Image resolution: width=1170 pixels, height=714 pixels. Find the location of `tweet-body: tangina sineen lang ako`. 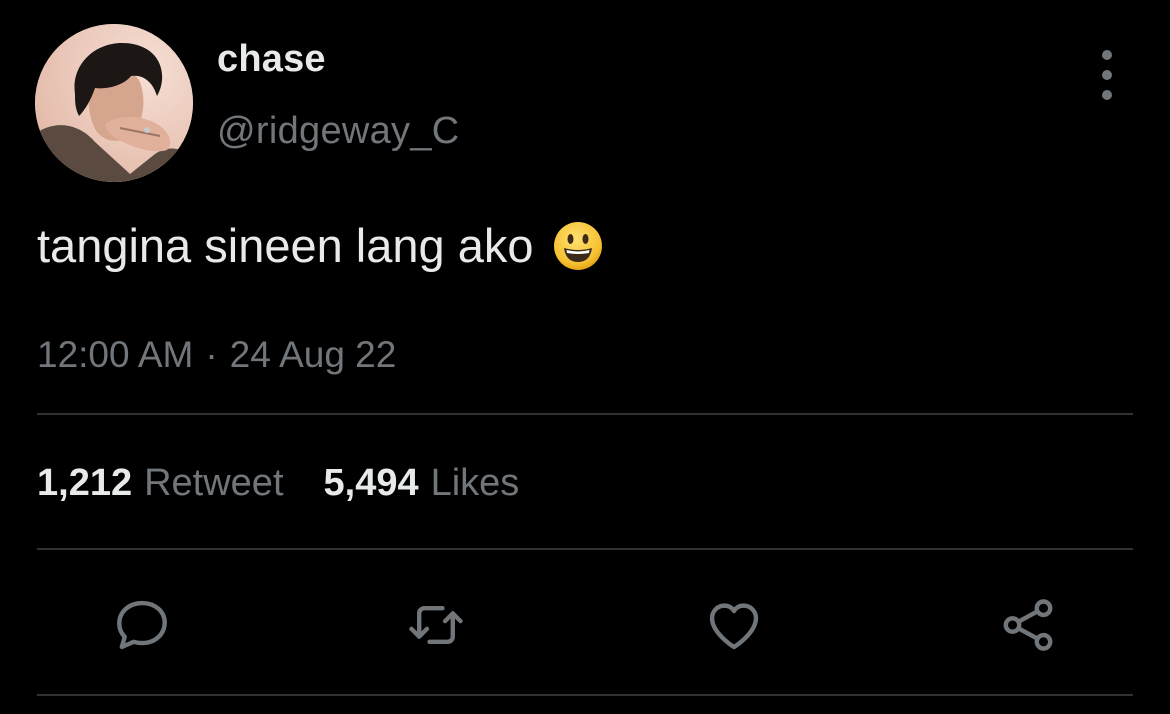

tweet-body: tangina sineen lang ako is located at coordinates (320, 245).